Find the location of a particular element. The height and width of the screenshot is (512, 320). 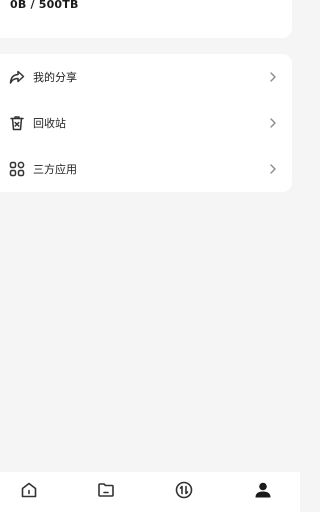

share-icon is located at coordinates (17, 77).